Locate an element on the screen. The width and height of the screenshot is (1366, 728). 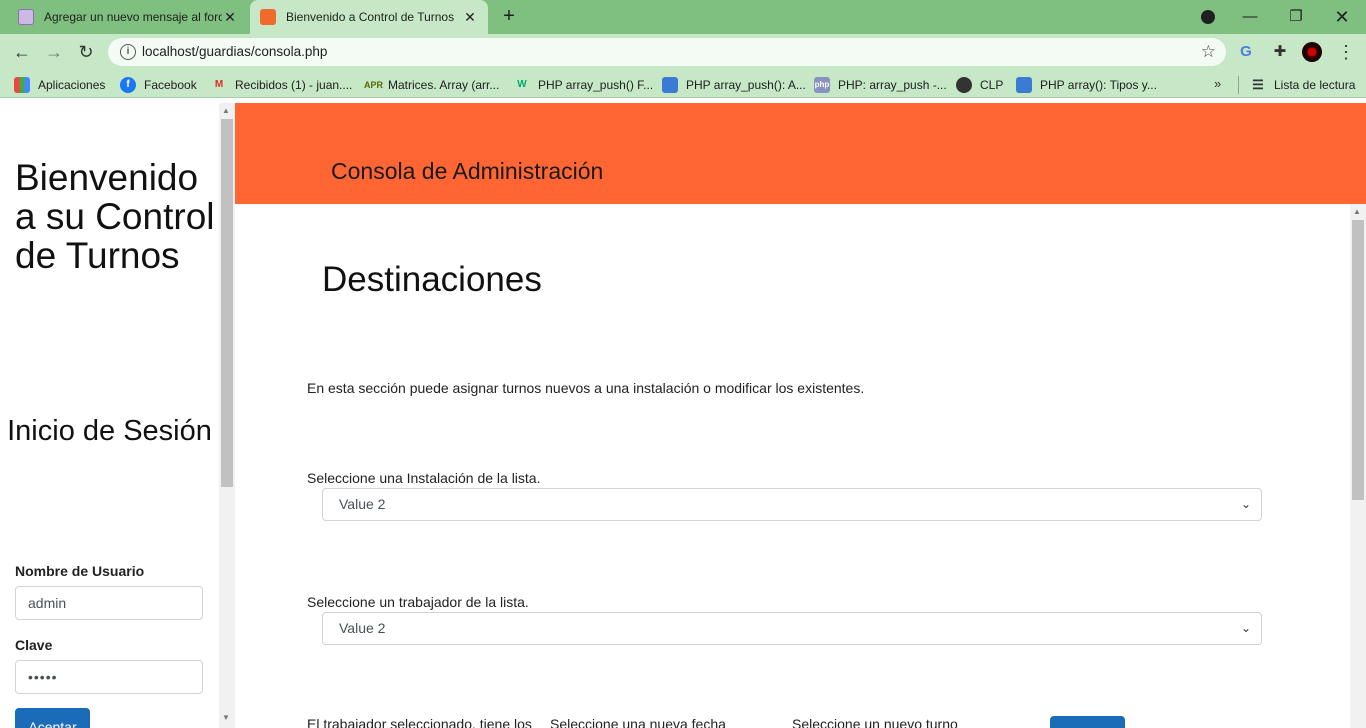
profile-avatar is located at coordinates (1312, 52).